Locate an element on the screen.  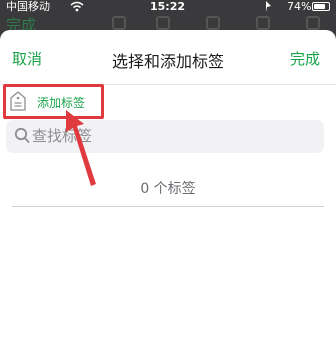
tag-count: 0 个标签 is located at coordinates (168, 189).